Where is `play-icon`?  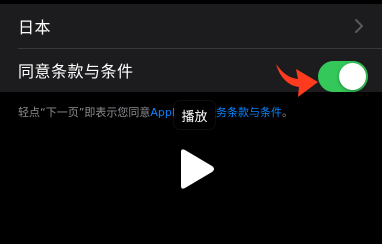
play-icon is located at coordinates (196, 169).